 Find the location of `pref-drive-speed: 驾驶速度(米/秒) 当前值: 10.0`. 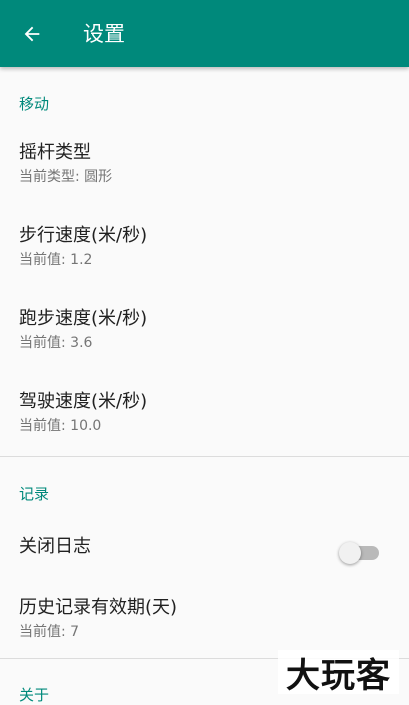

pref-drive-speed: 驾驶速度(米/秒) 当前值: 10.0 is located at coordinates (204, 419).